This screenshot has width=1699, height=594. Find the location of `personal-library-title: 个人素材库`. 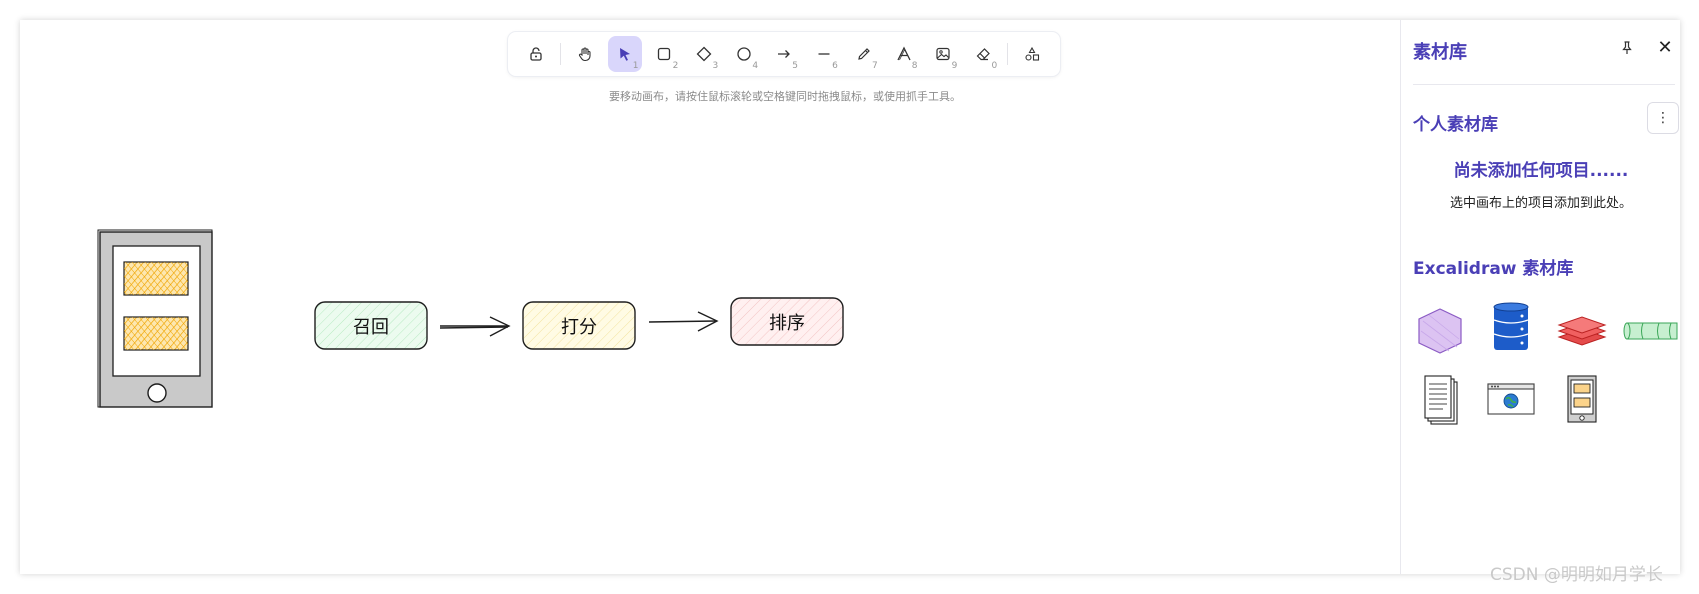

personal-library-title: 个人素材库 is located at coordinates (1455, 125).